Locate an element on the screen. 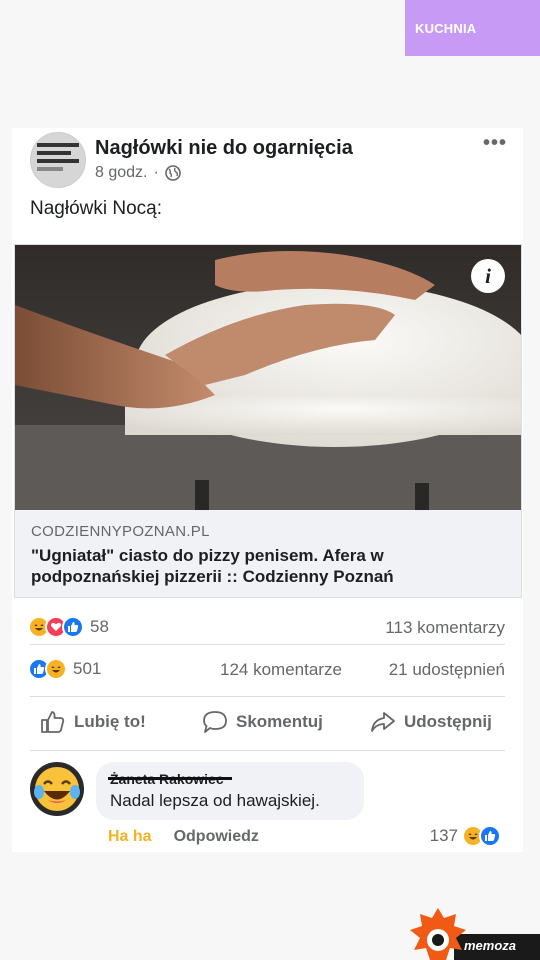 The image size is (540, 960). comment-actions: Ha ha Odpowiedz is located at coordinates (183, 837).